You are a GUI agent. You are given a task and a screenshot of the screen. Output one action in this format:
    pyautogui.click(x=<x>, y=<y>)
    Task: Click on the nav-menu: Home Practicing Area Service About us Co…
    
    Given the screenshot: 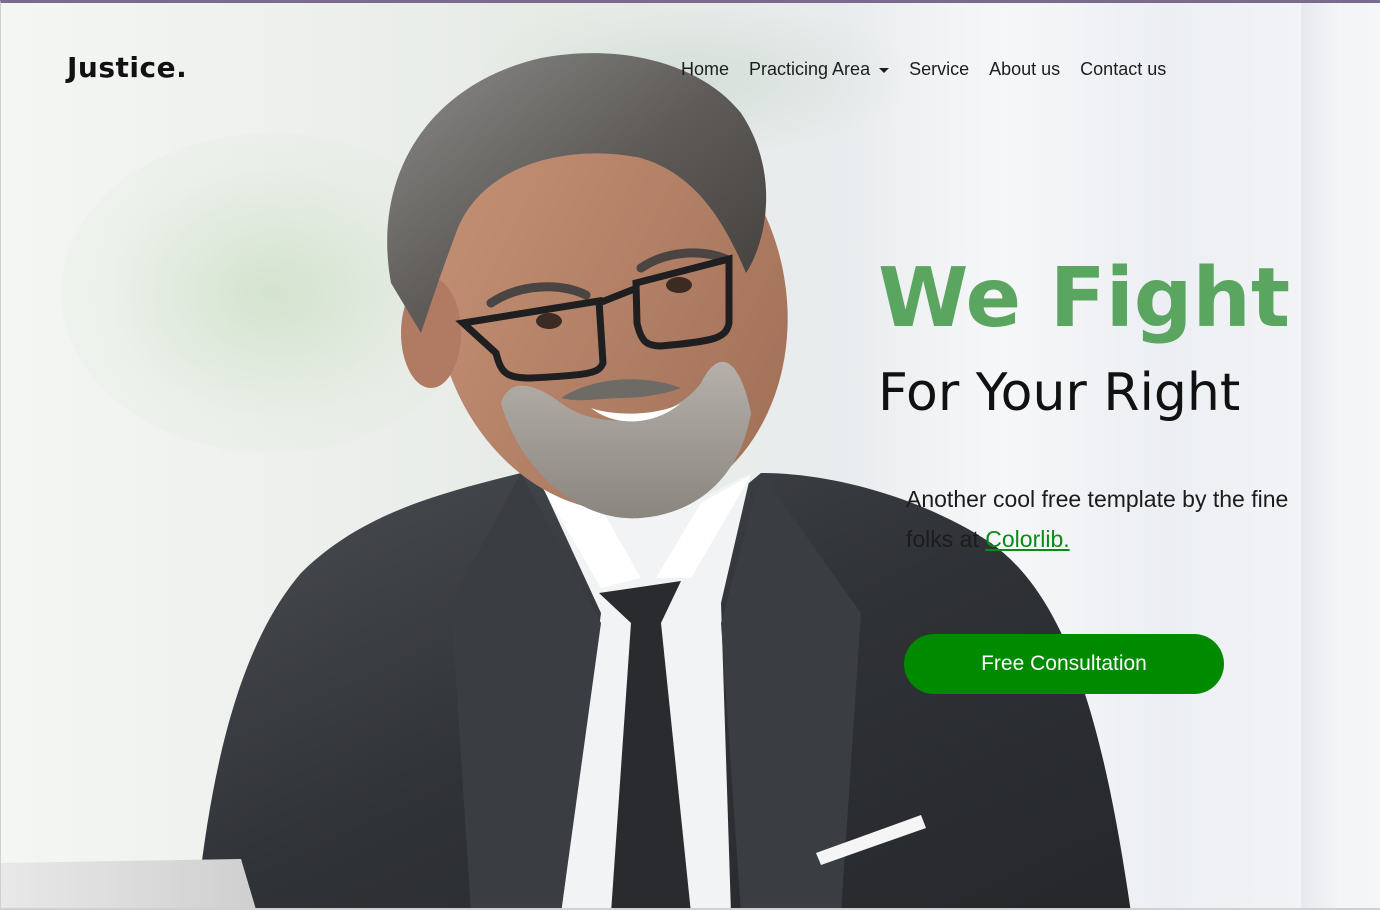 What is the action you would take?
    pyautogui.click(x=933, y=69)
    